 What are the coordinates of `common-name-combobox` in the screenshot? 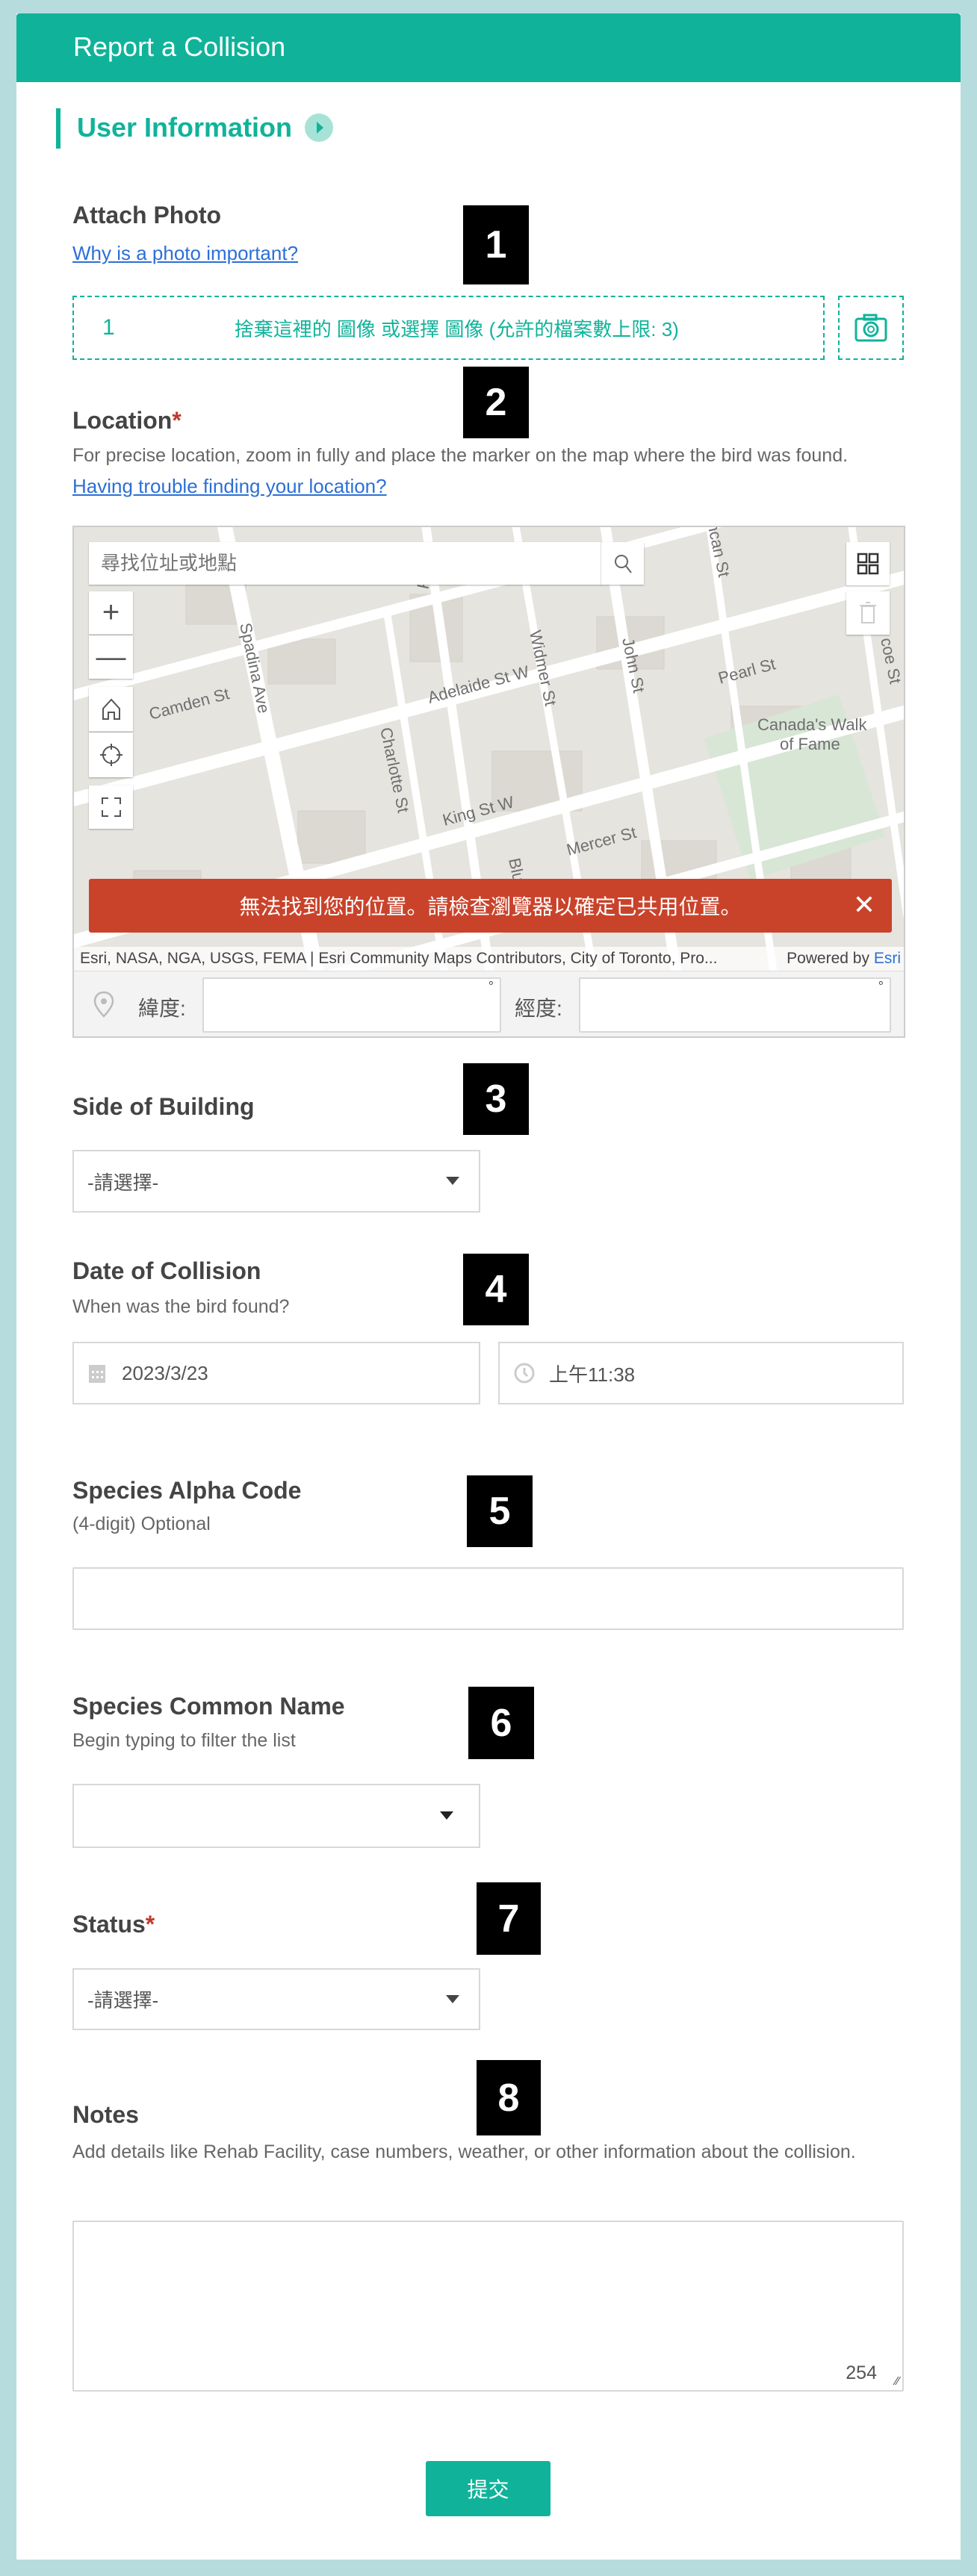 It's located at (276, 1816).